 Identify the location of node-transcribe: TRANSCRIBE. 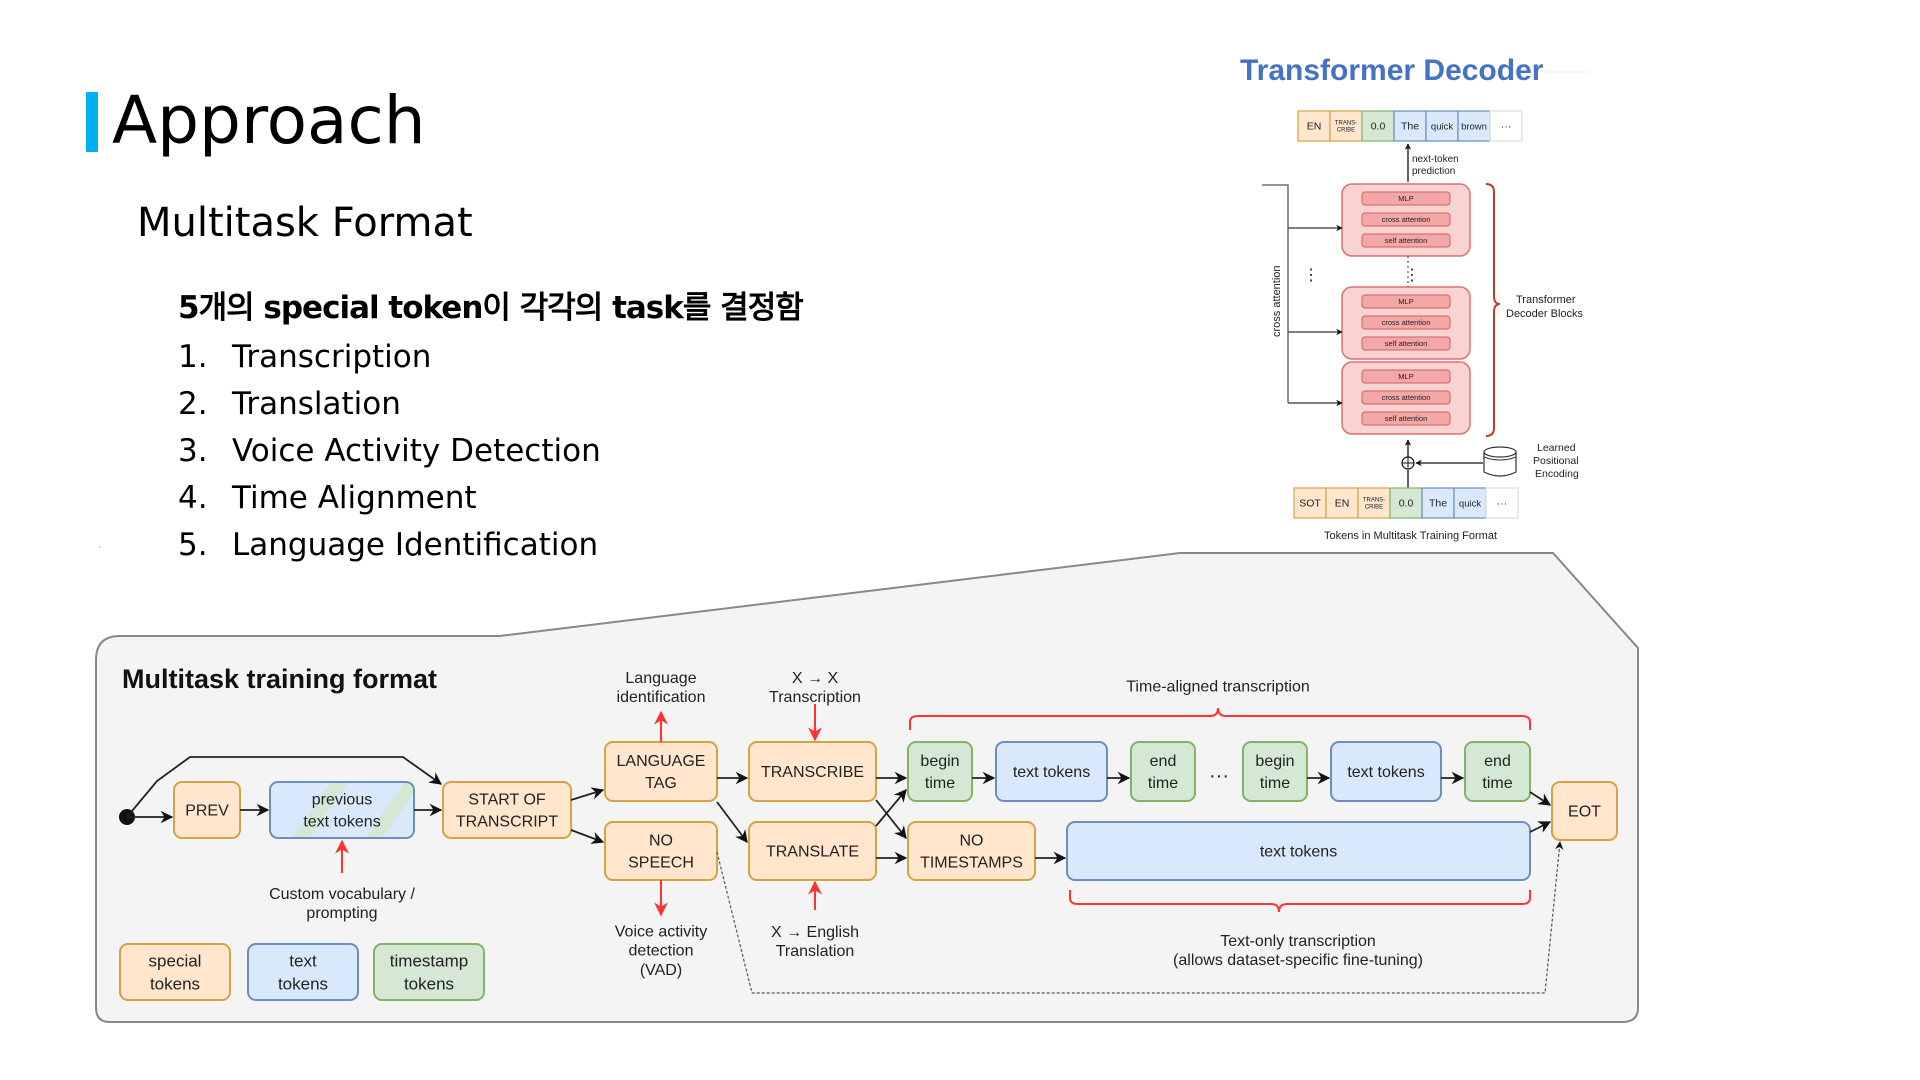
(812, 771).